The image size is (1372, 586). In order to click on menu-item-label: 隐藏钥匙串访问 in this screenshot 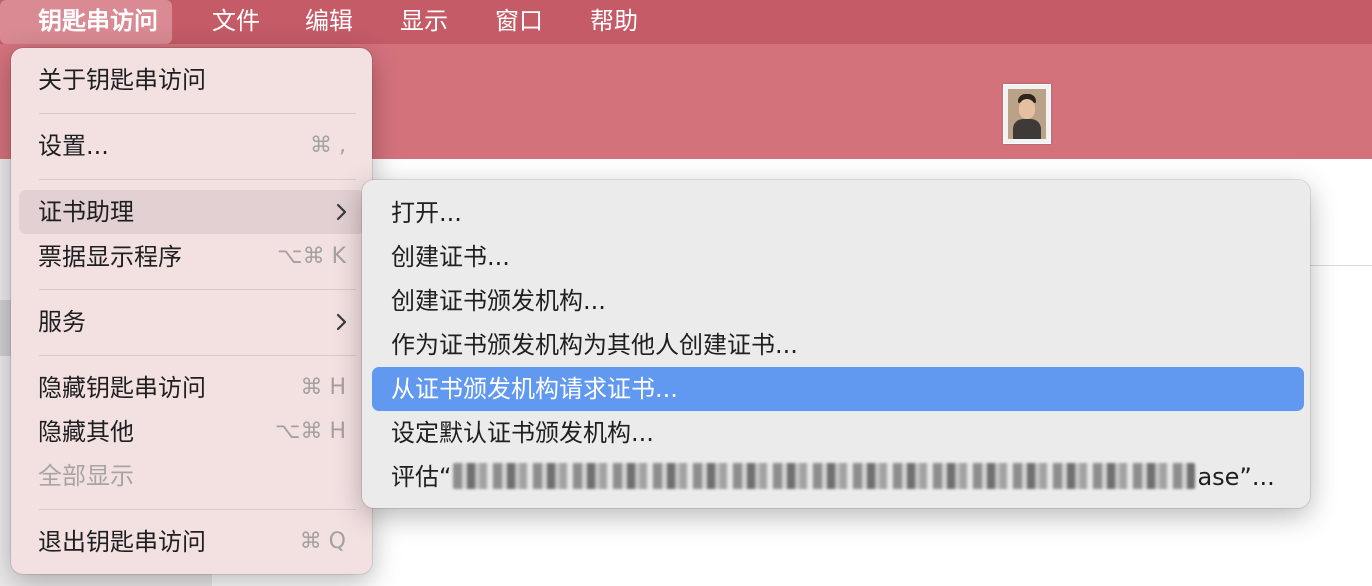, I will do `click(122, 388)`.